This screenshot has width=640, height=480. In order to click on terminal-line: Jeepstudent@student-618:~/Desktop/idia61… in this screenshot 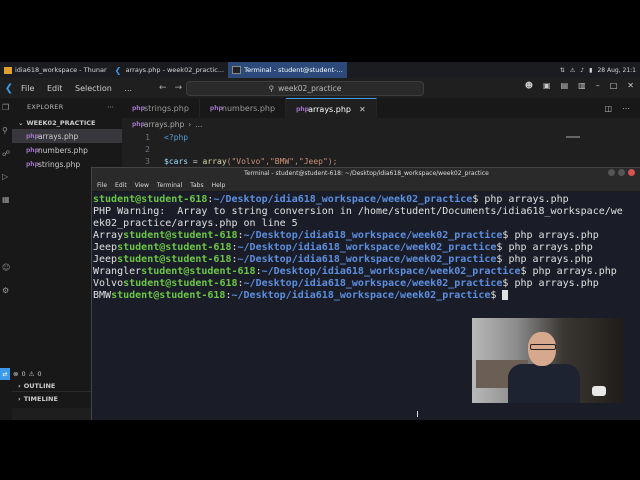, I will do `click(343, 259)`.